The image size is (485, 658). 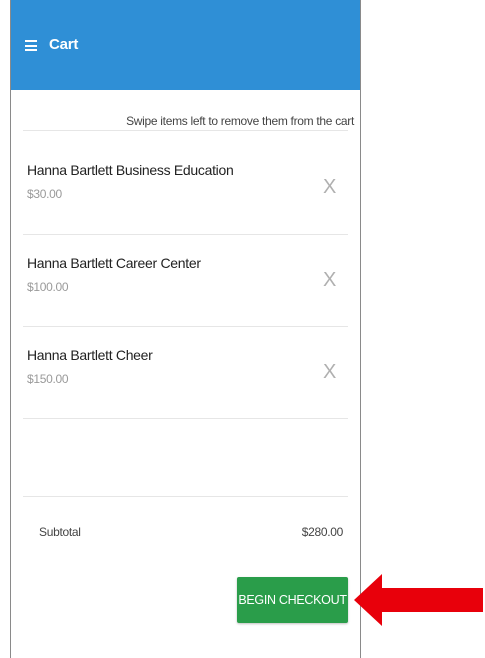 What do you see at coordinates (185, 45) in the screenshot?
I see `app-bar: Cart` at bounding box center [185, 45].